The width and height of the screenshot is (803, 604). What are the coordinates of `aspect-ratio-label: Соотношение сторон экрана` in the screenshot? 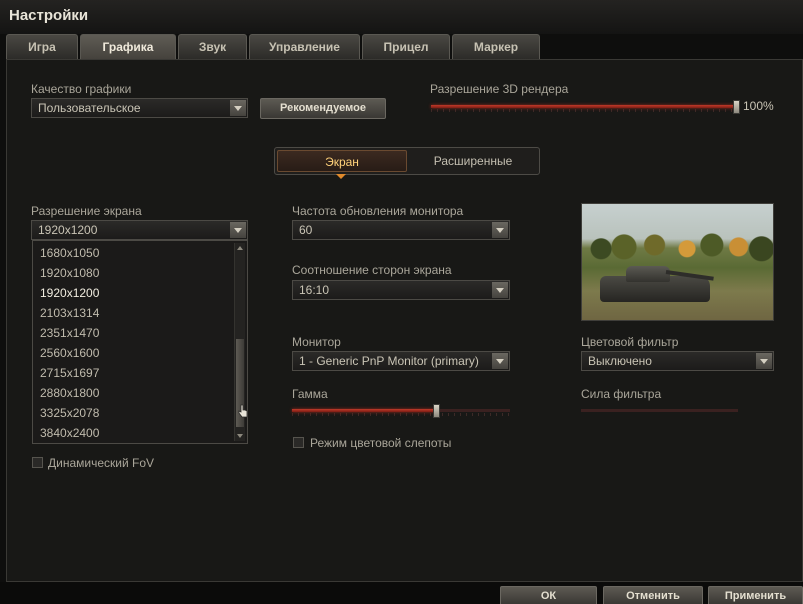 It's located at (372, 270).